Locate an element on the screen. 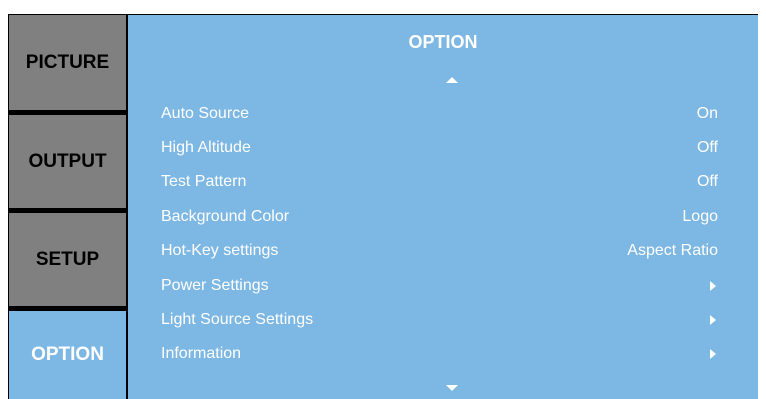 The height and width of the screenshot is (399, 766). menu-item-label: Test Pattern is located at coordinates (204, 181).